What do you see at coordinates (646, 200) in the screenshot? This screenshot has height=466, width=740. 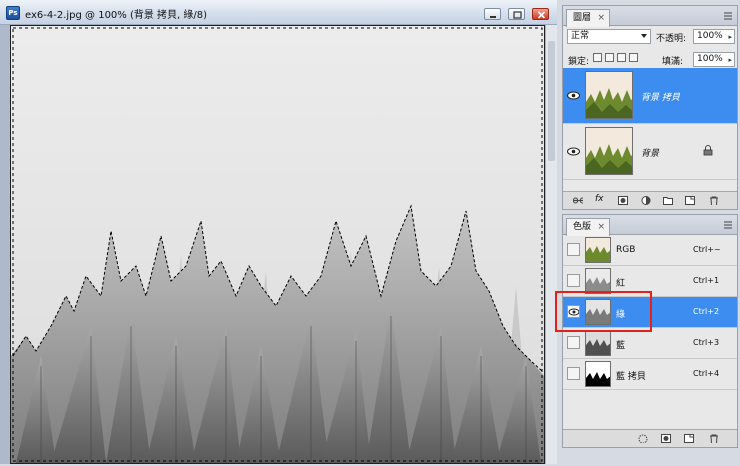 I see `adjustment-icon` at bounding box center [646, 200].